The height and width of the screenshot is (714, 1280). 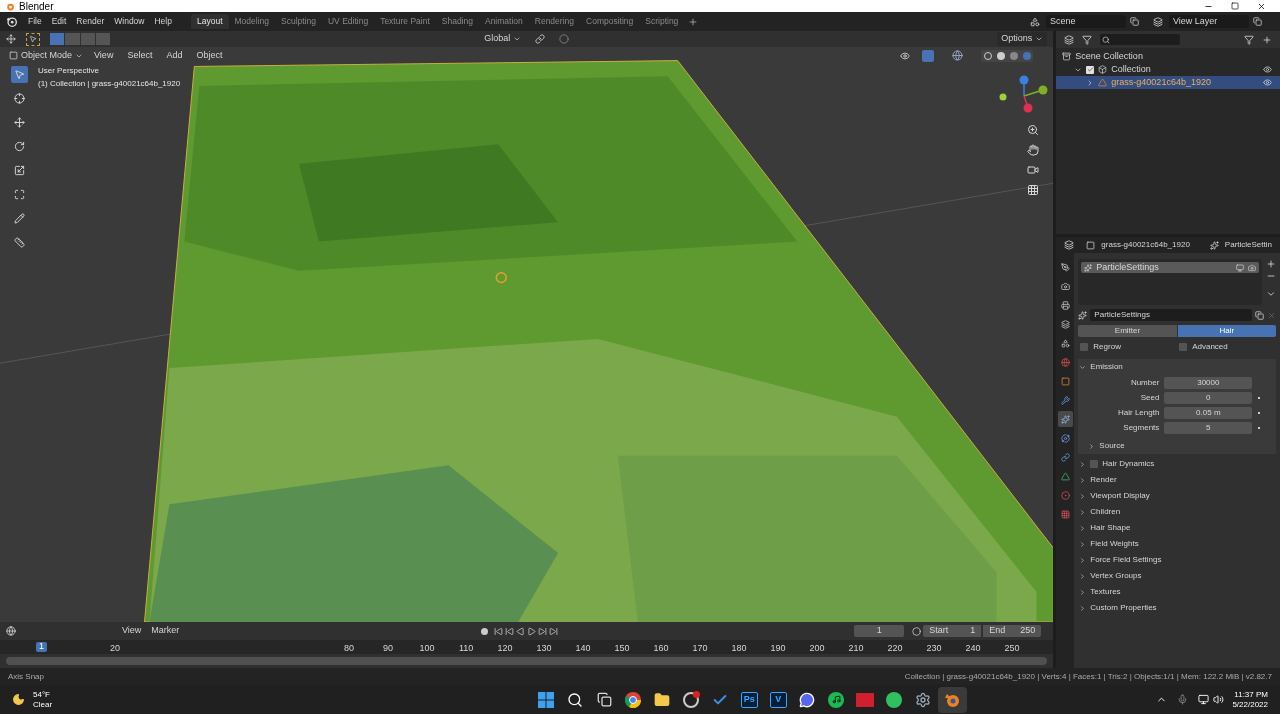 I want to click on workspace-tab: Modeling, so click(x=251, y=21).